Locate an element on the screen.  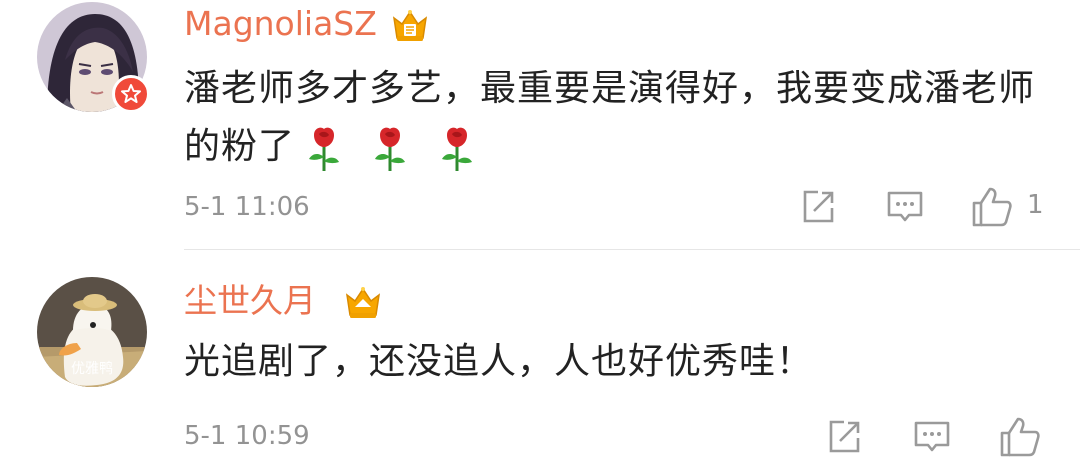
avatar-watermark: 优雅鸭 is located at coordinates (92, 369).